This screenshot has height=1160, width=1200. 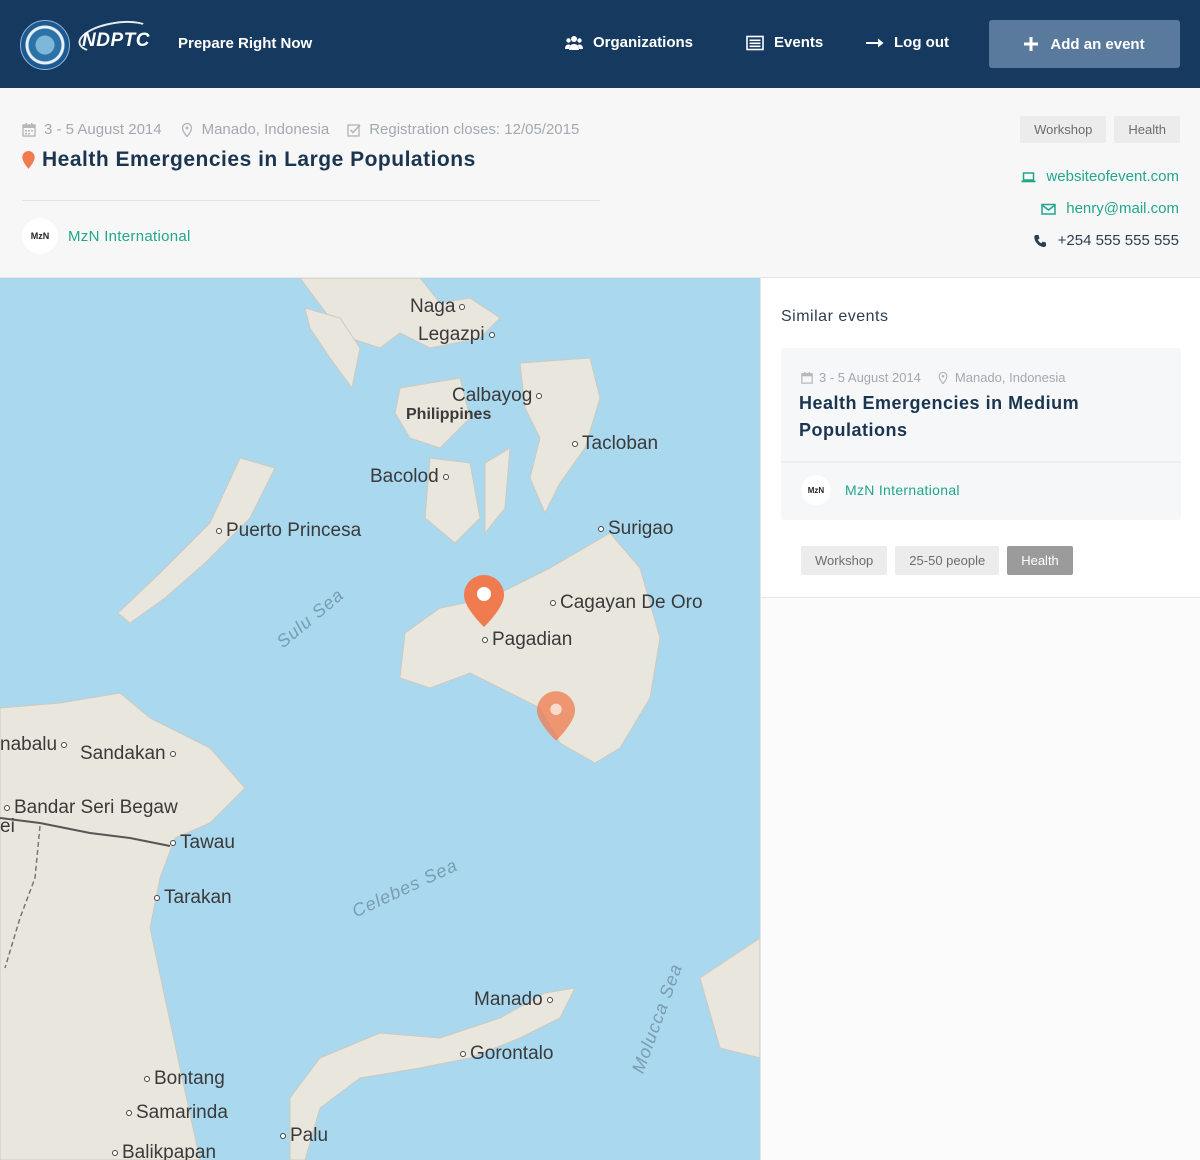 I want to click on map-city-balikpapan-text: Balikpapan, so click(x=169, y=1151).